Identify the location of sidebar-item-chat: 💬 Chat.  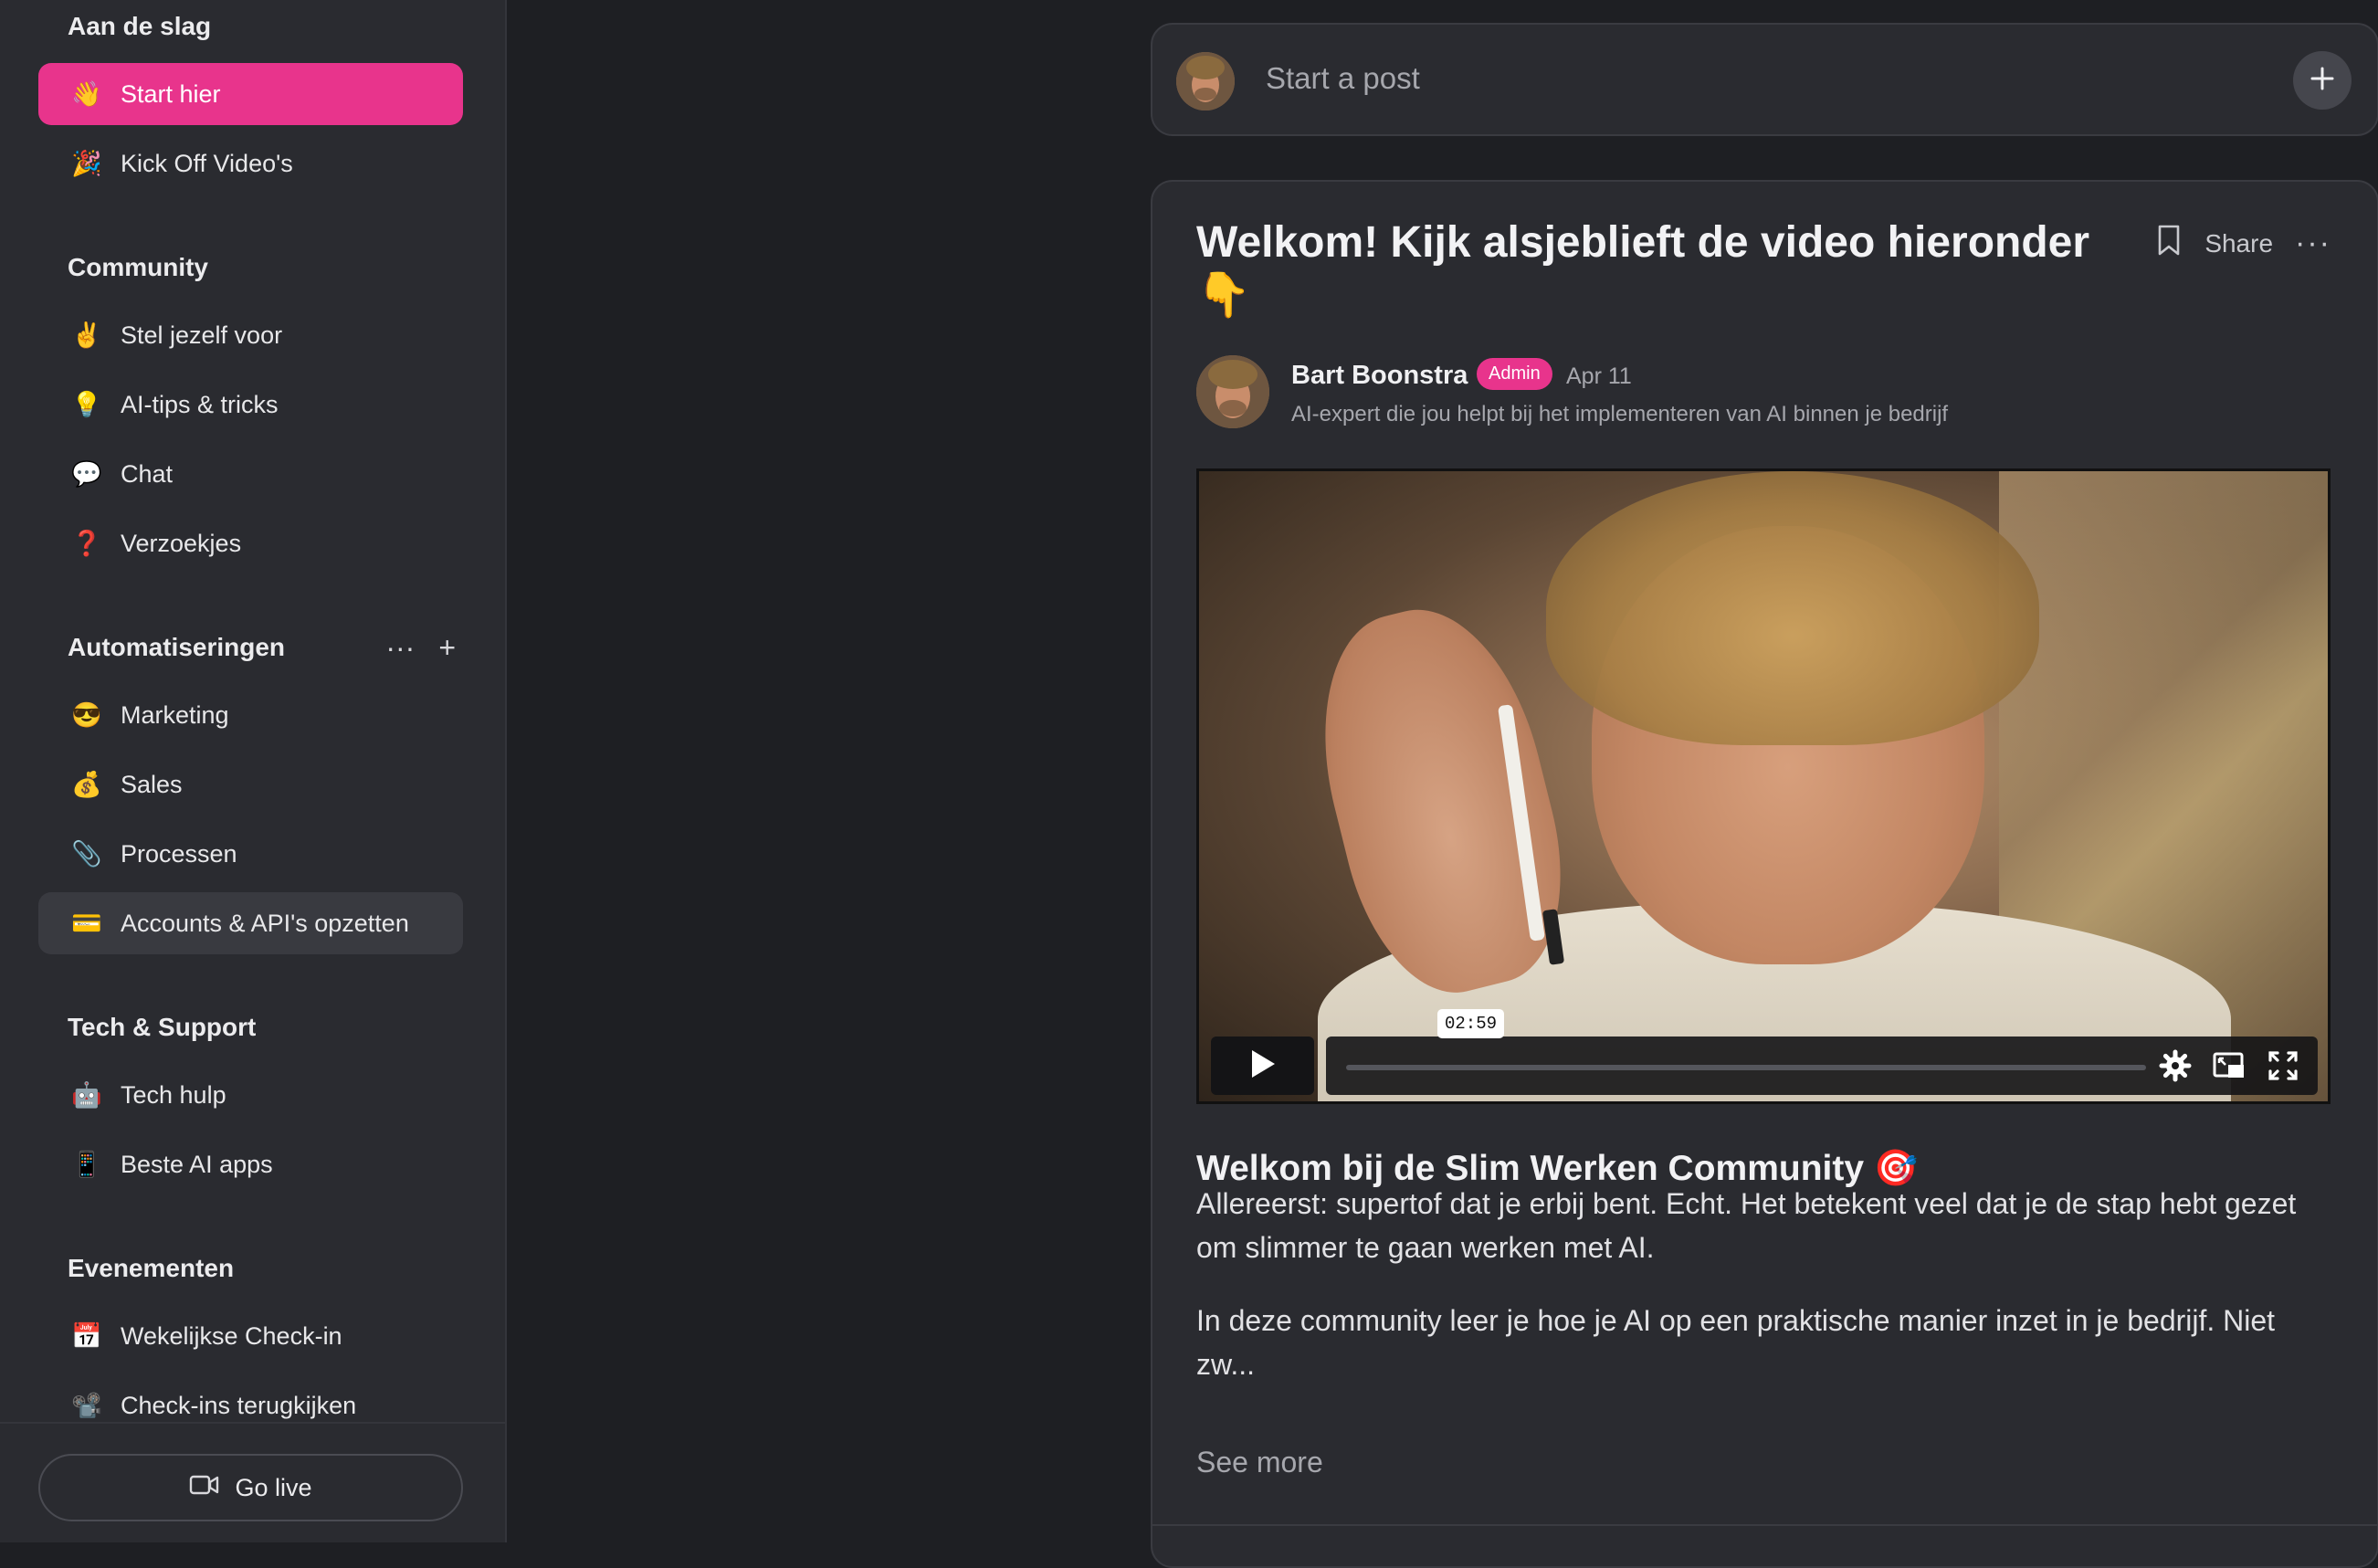
(250, 474).